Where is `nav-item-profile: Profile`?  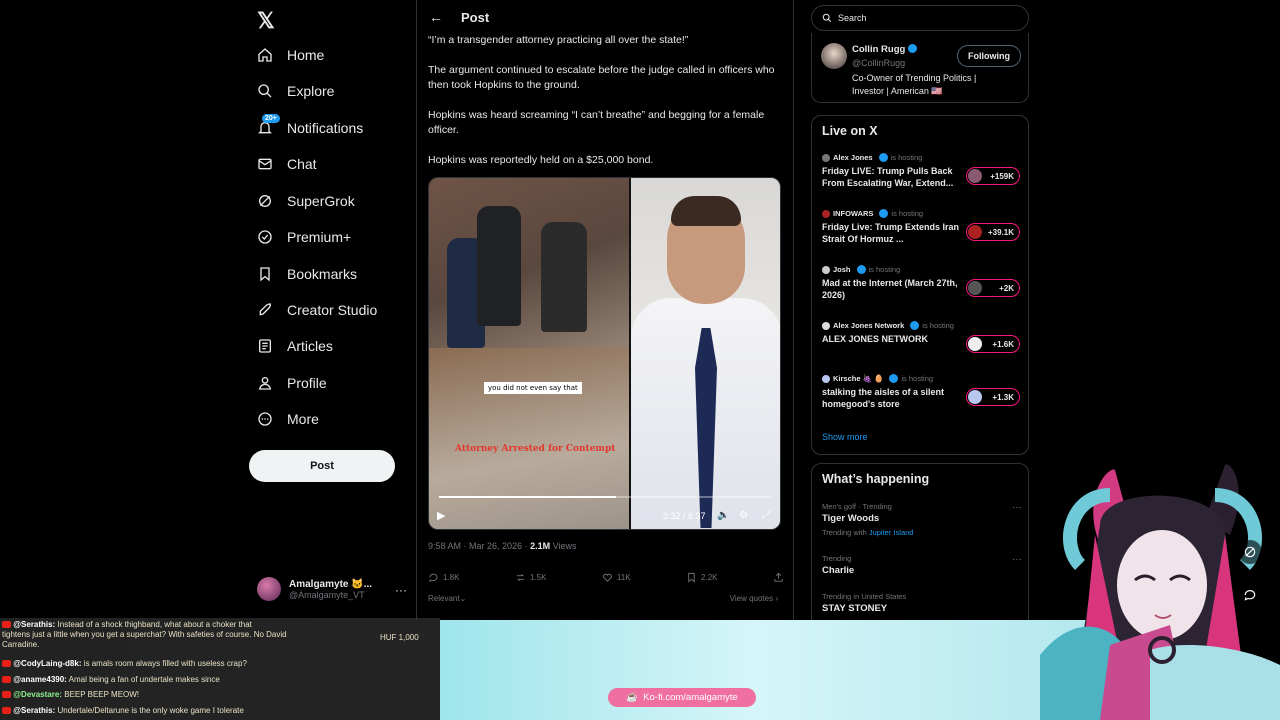 nav-item-profile: Profile is located at coordinates (292, 383).